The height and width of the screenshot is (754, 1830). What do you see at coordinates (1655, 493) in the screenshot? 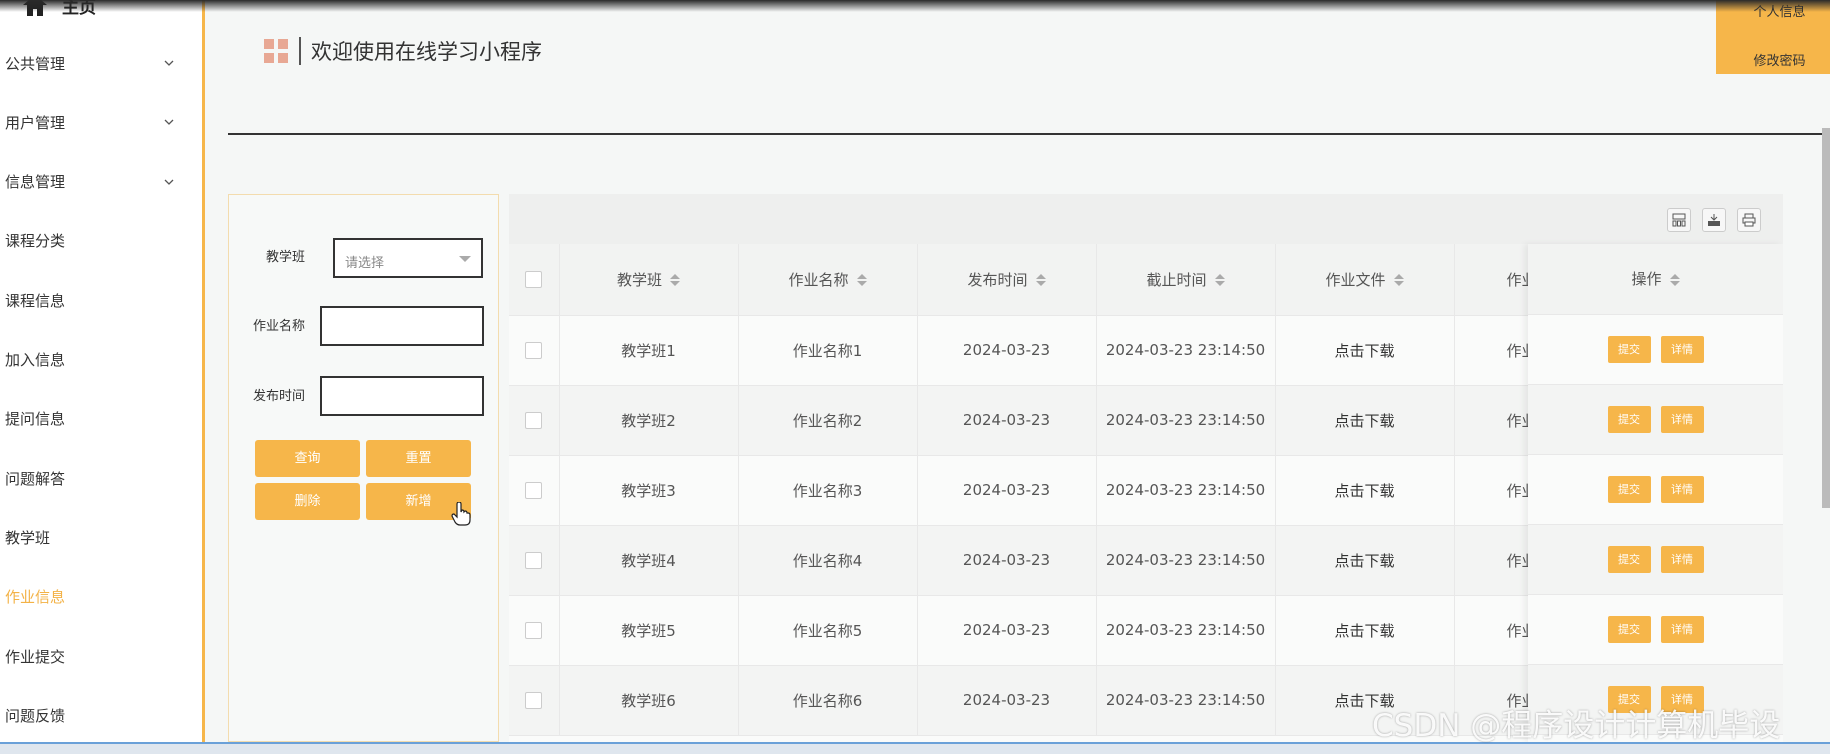
I see `action-column: 操作 提交 详情 提交 详情 提交 详情 提交 详情 提交 详情 提交 详情` at bounding box center [1655, 493].